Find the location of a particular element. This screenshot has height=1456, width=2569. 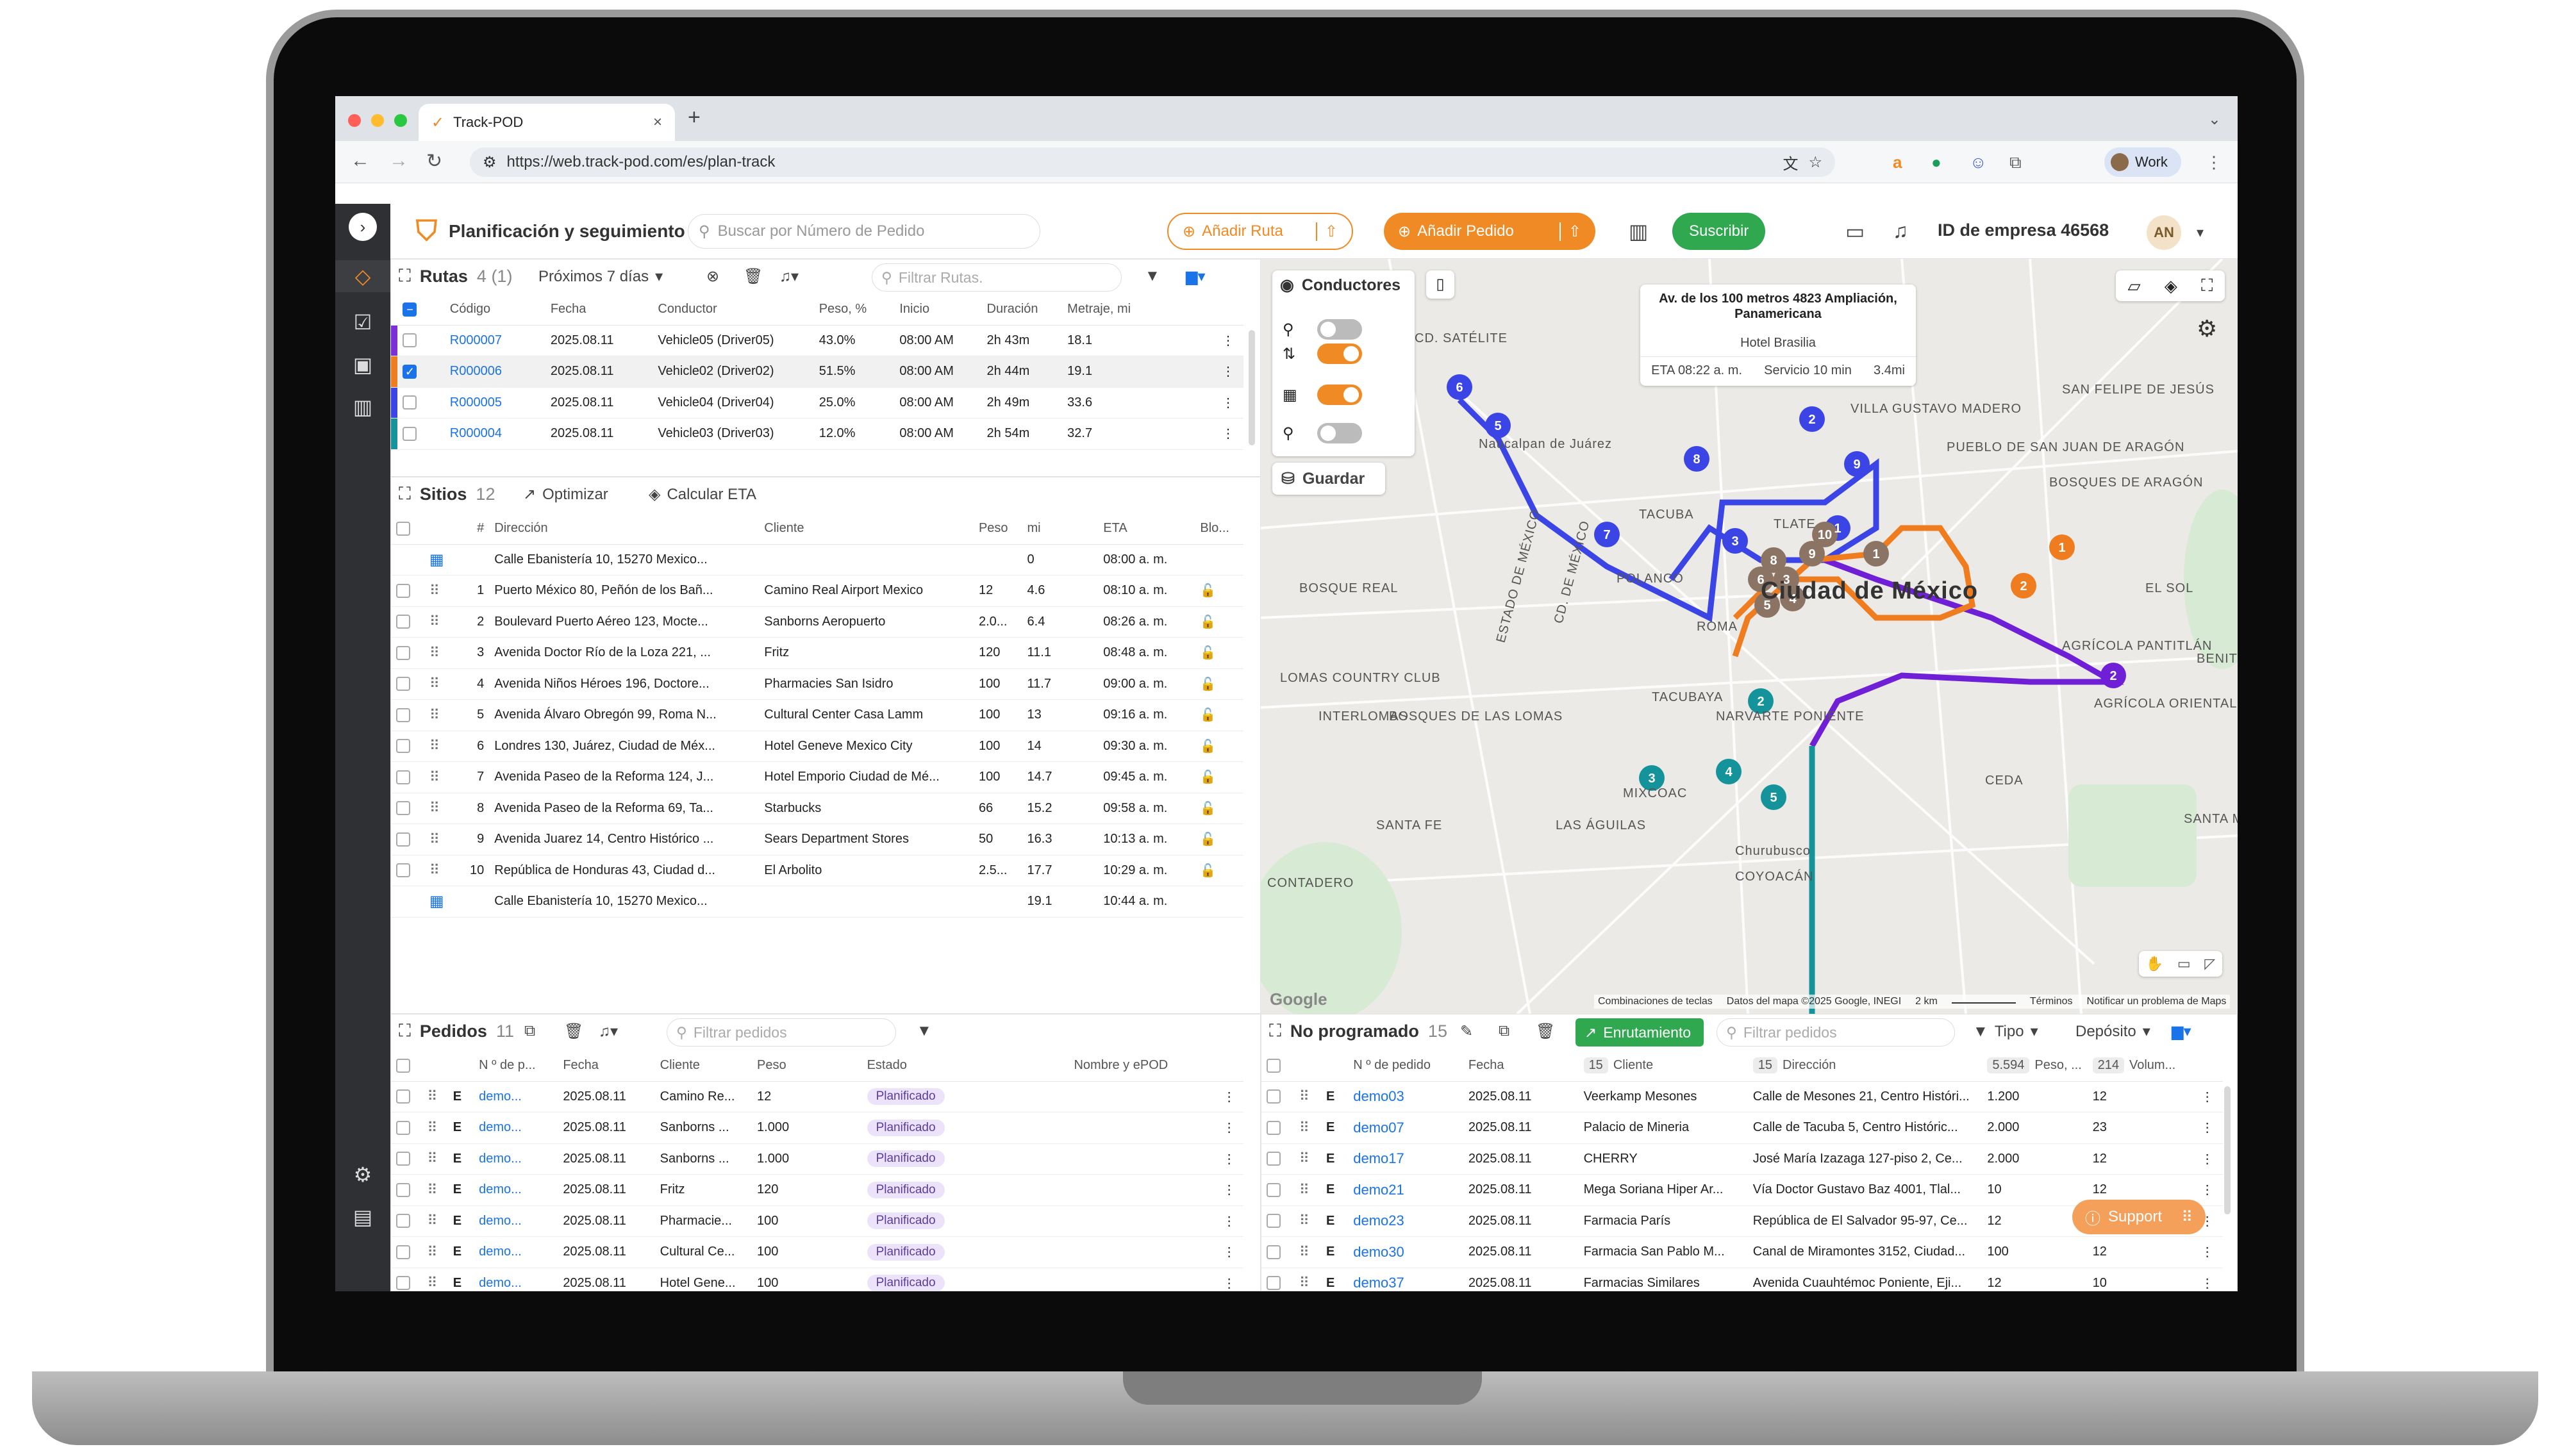

close-dot is located at coordinates (354, 121).